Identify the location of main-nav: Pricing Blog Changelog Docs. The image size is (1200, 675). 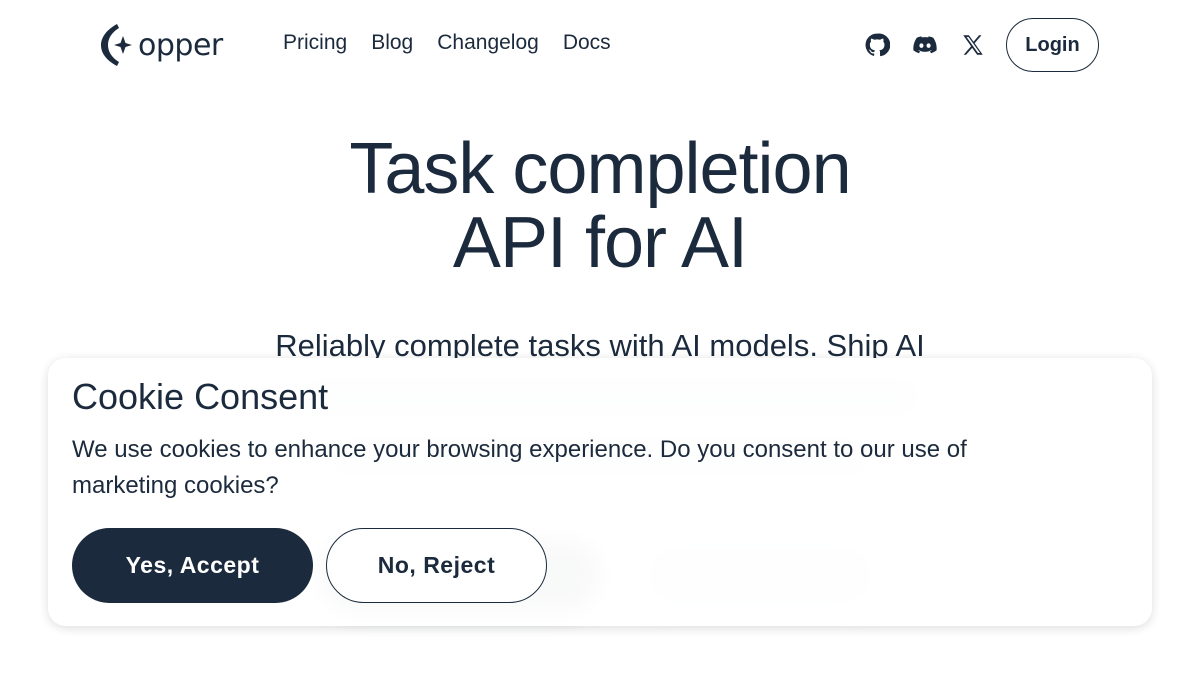
(447, 43).